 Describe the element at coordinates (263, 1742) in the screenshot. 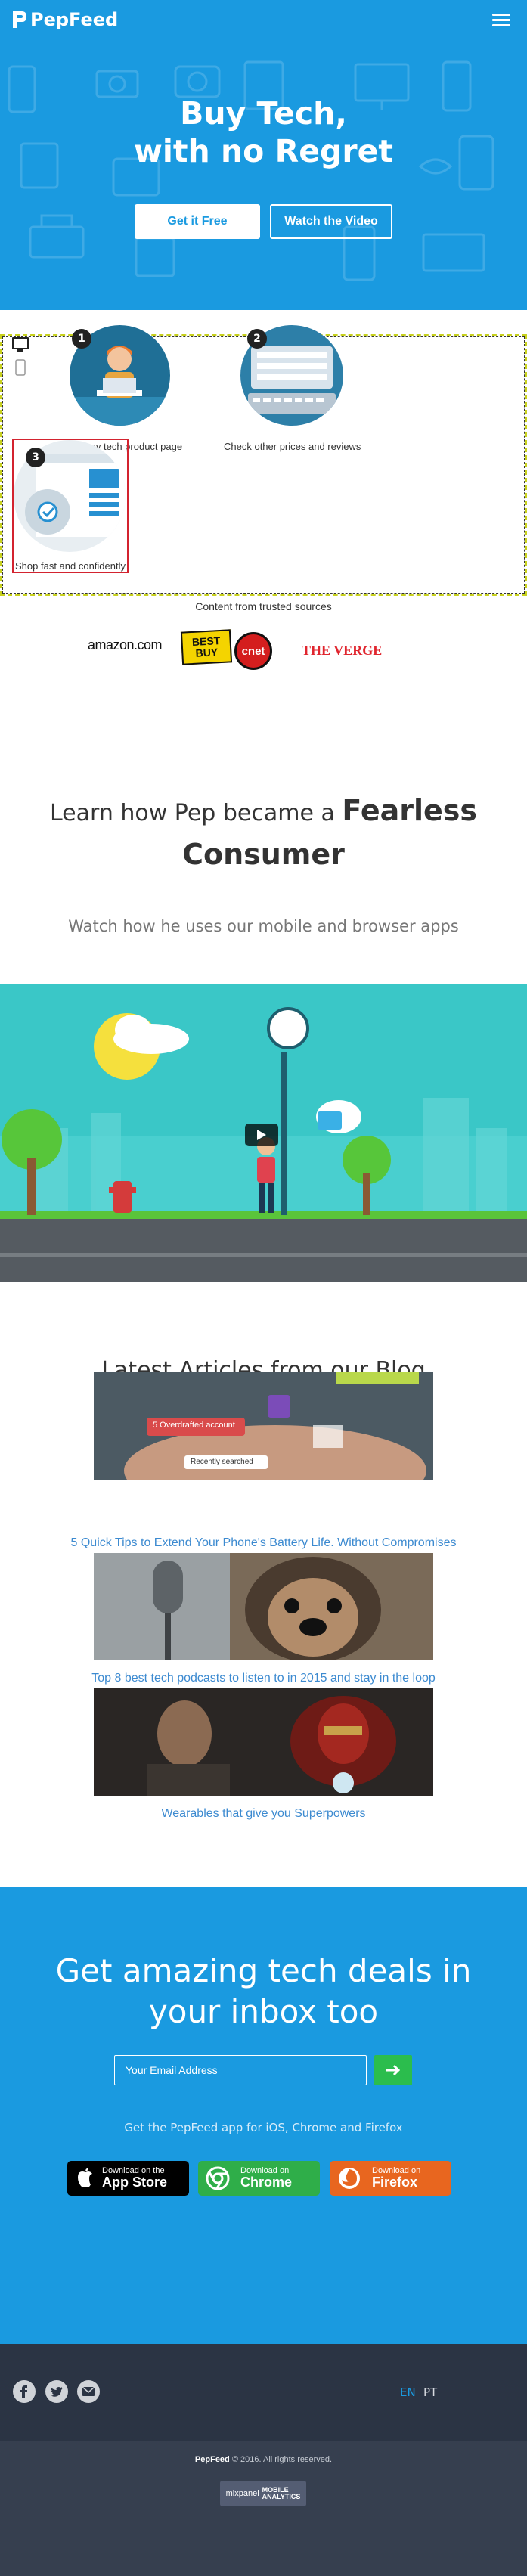

I see `article3-image` at that location.